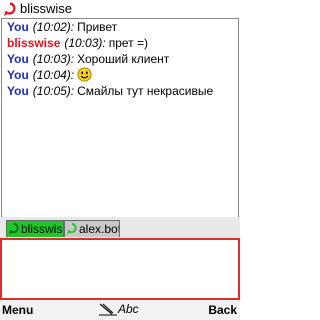 Image resolution: width=320 pixels, height=320 pixels. Describe the element at coordinates (46, 8) in the screenshot. I see `chat-title: blisswise` at that location.